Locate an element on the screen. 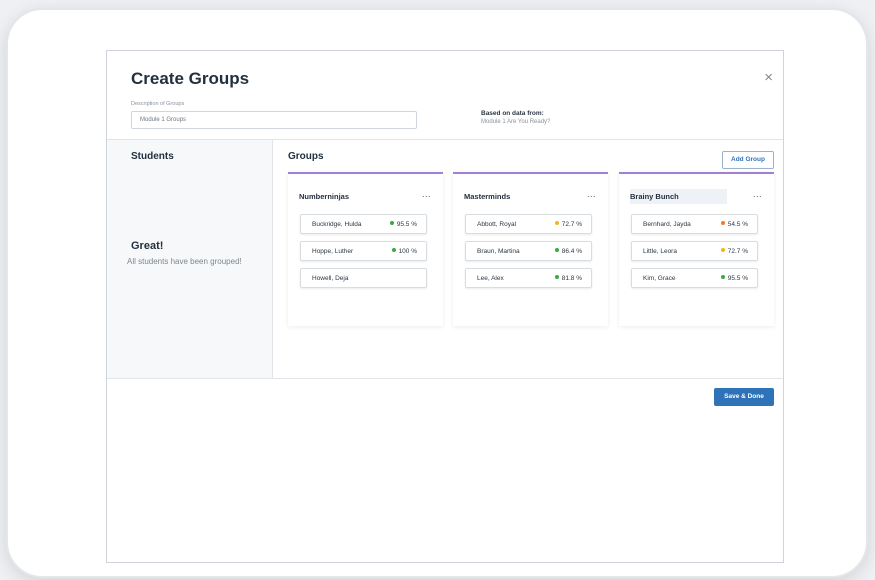 The height and width of the screenshot is (580, 875). based-on-label: Based on data from: is located at coordinates (512, 113).